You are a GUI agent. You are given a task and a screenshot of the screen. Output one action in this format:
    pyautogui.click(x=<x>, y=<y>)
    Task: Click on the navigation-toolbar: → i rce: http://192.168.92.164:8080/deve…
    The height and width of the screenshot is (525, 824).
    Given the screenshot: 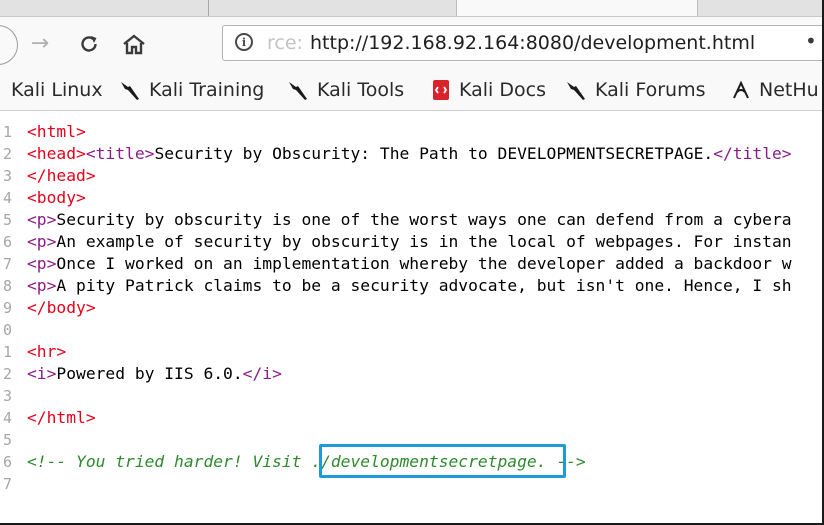 What is the action you would take?
    pyautogui.click(x=411, y=43)
    